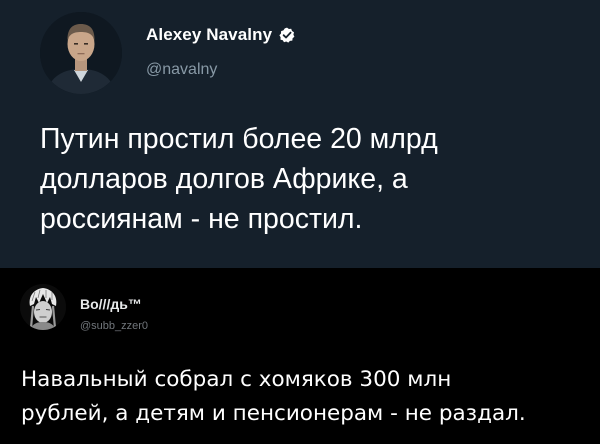  Describe the element at coordinates (287, 35) in the screenshot. I see `verified-badge-icon` at that location.